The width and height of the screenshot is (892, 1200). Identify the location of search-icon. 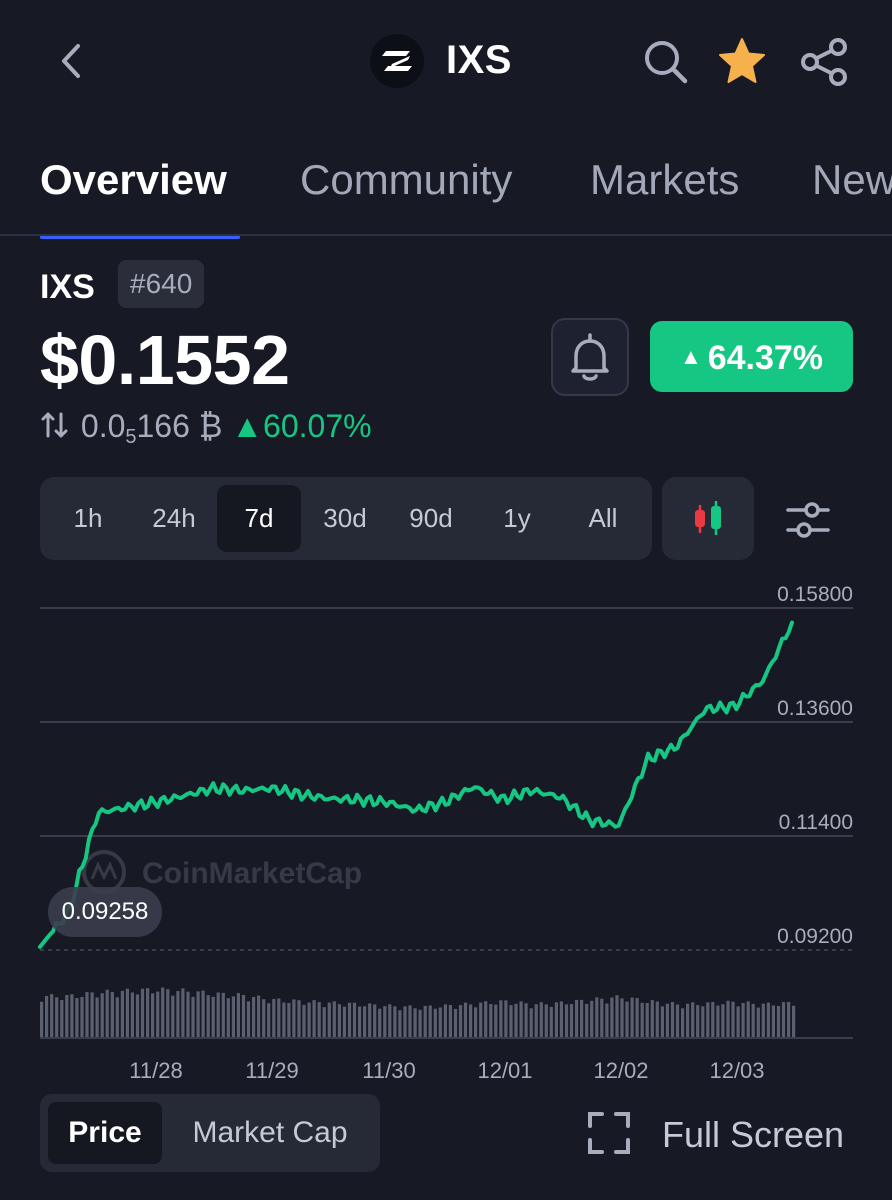
(666, 62).